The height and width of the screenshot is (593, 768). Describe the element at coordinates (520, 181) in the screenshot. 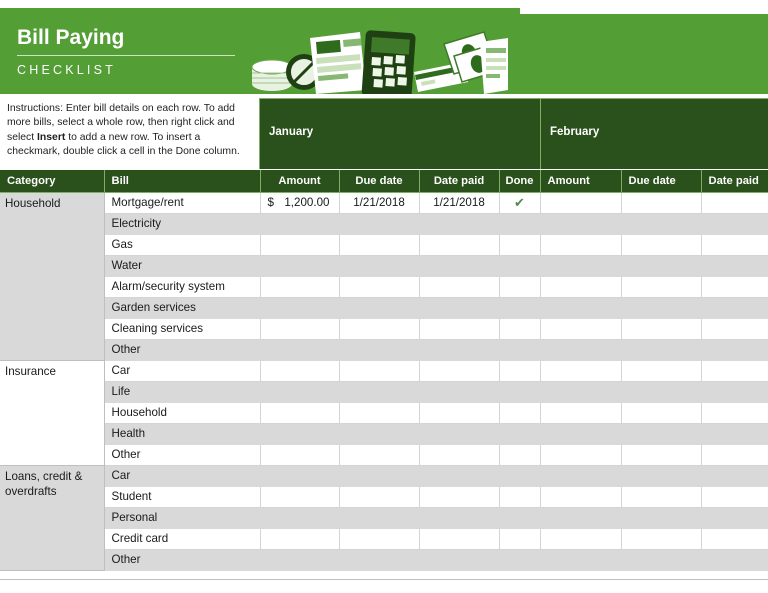

I see `column-header-jan-done: Done` at that location.